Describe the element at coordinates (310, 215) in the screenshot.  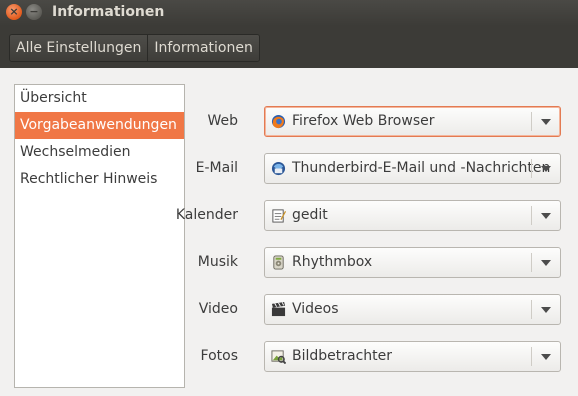
I see `calendar-app-value: gedit` at that location.